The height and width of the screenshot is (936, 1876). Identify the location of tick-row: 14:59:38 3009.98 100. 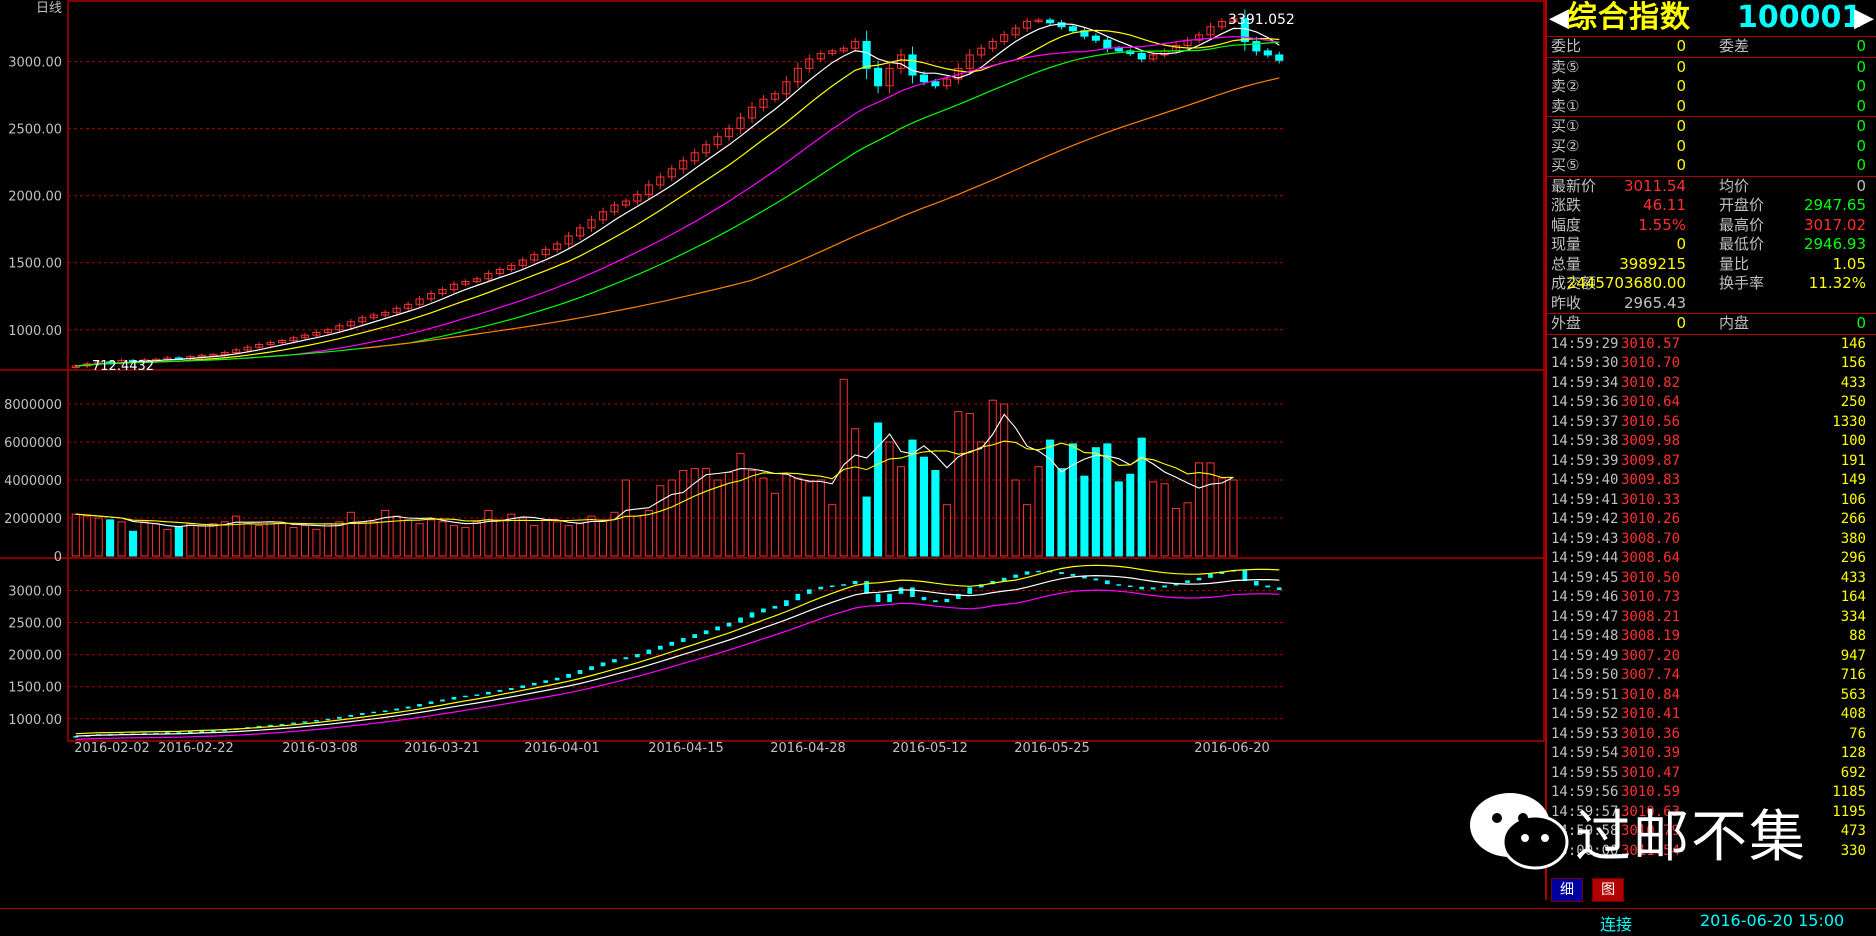
(1711, 442).